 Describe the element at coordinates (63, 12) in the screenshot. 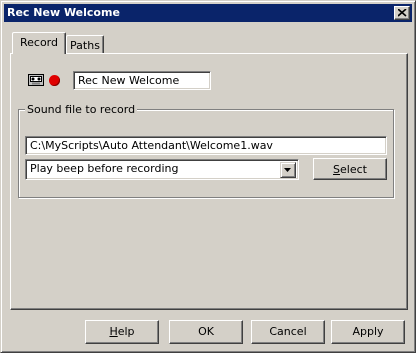

I see `window-title: Rec New Welcome` at that location.